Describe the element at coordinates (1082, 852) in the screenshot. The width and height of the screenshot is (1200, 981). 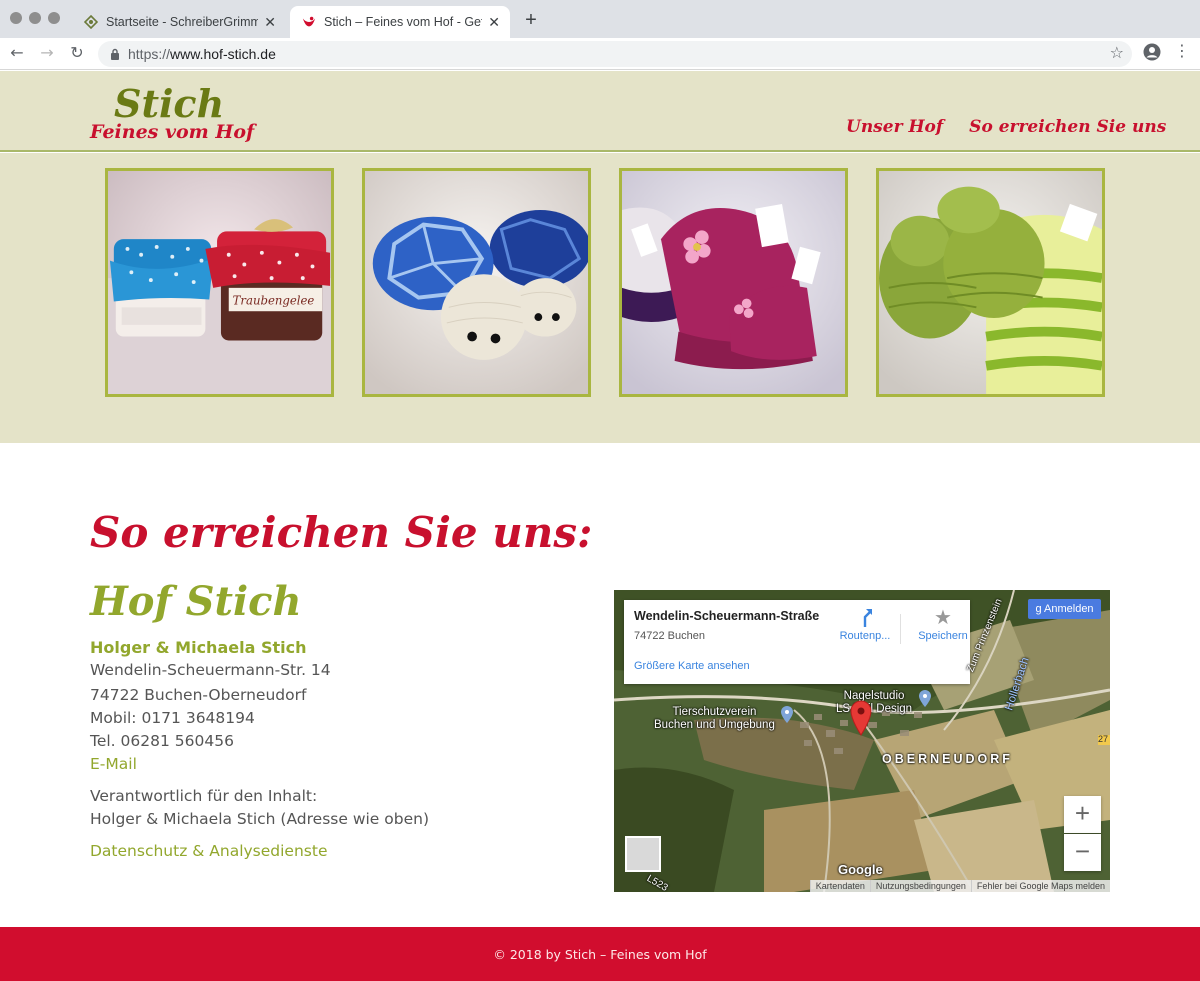
I see `zoom-out-button: −` at that location.